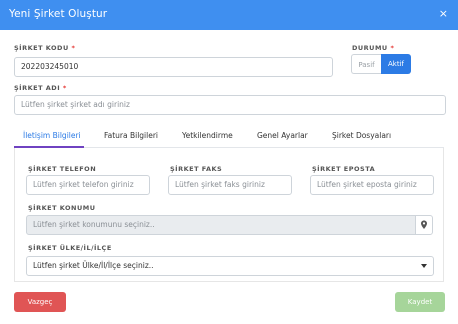  What do you see at coordinates (62, 208) in the screenshot?
I see `location-label: ŞİRKET KONUMU` at bounding box center [62, 208].